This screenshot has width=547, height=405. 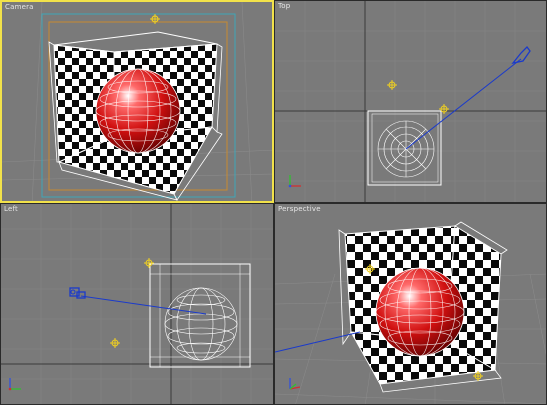 What do you see at coordinates (19, 7) in the screenshot?
I see `viewport-label-camera: Camera` at bounding box center [19, 7].